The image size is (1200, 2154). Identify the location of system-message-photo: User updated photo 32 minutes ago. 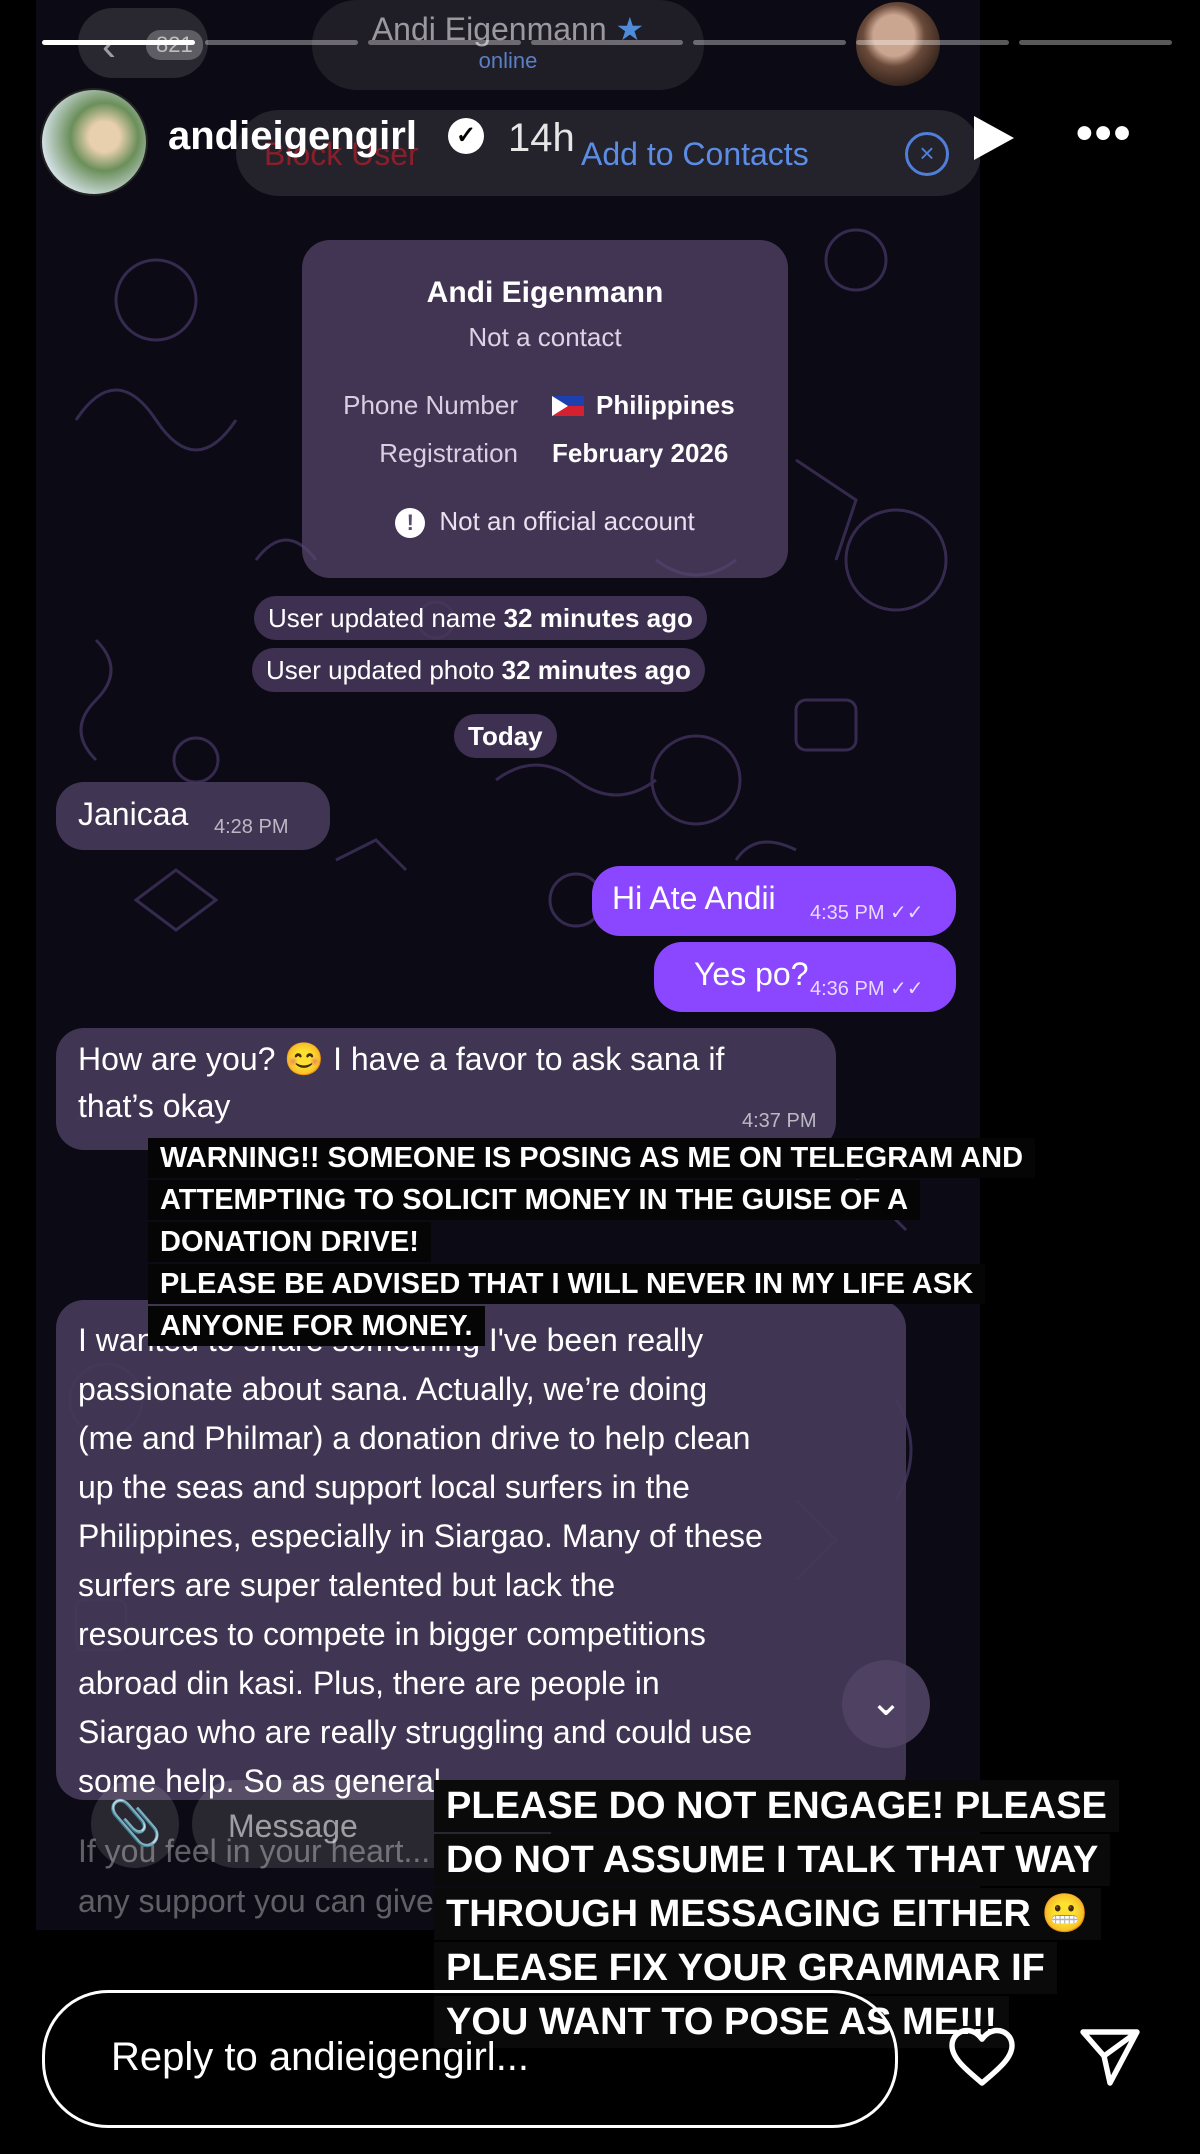
(478, 670).